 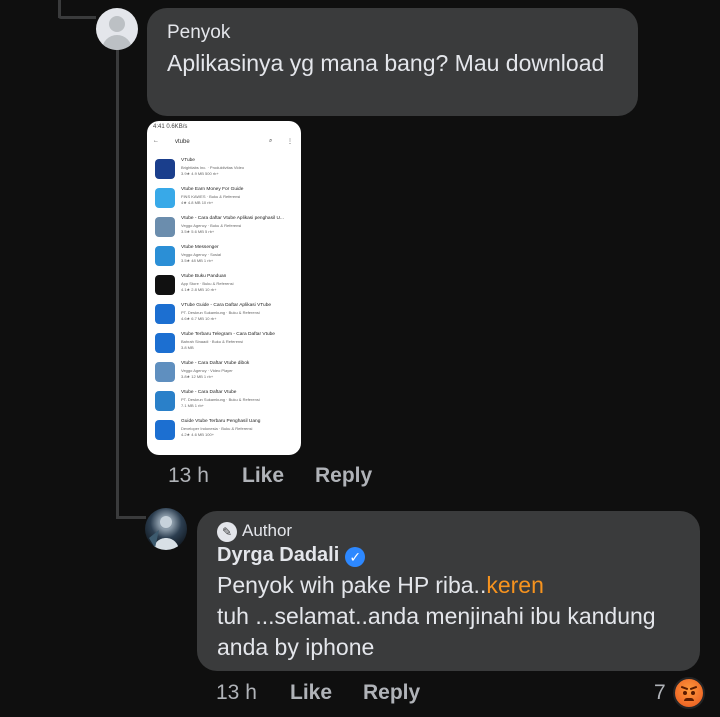 I want to click on app-developer: Veggo Agency · Sosial, so click(x=201, y=254).